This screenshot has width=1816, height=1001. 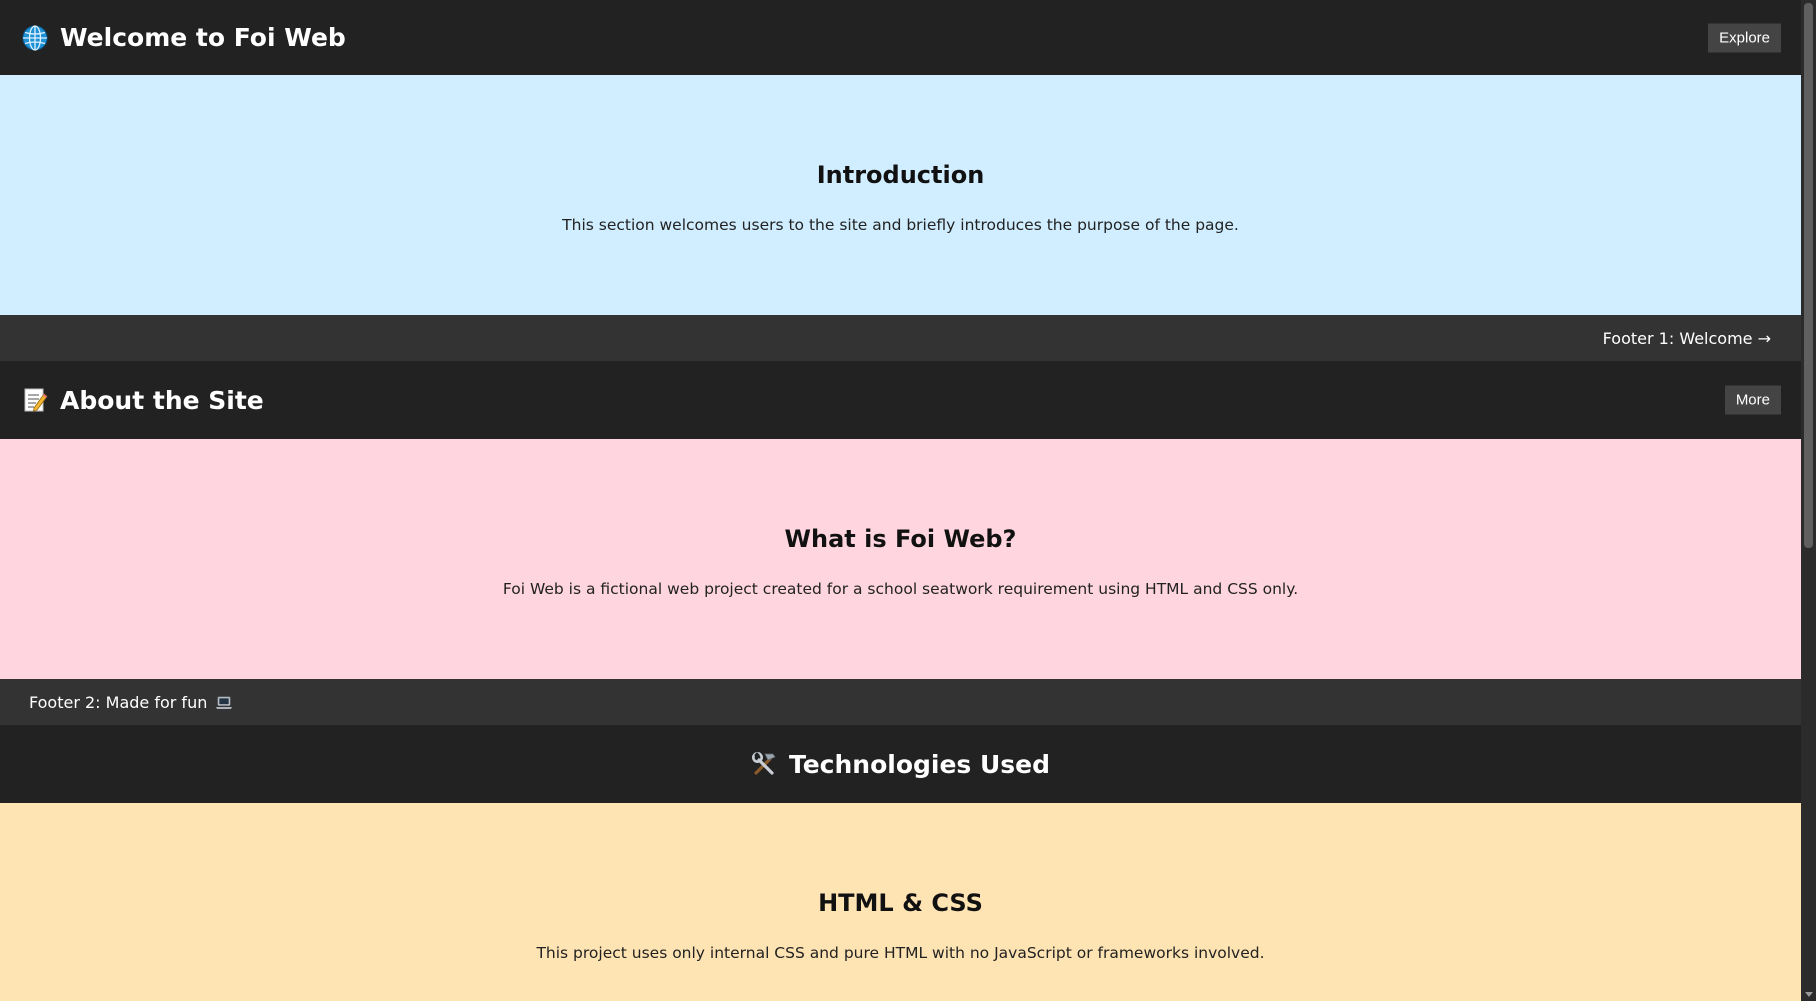 I want to click on header-technologies-title-wrap: Technologies Used, so click(x=900, y=764).